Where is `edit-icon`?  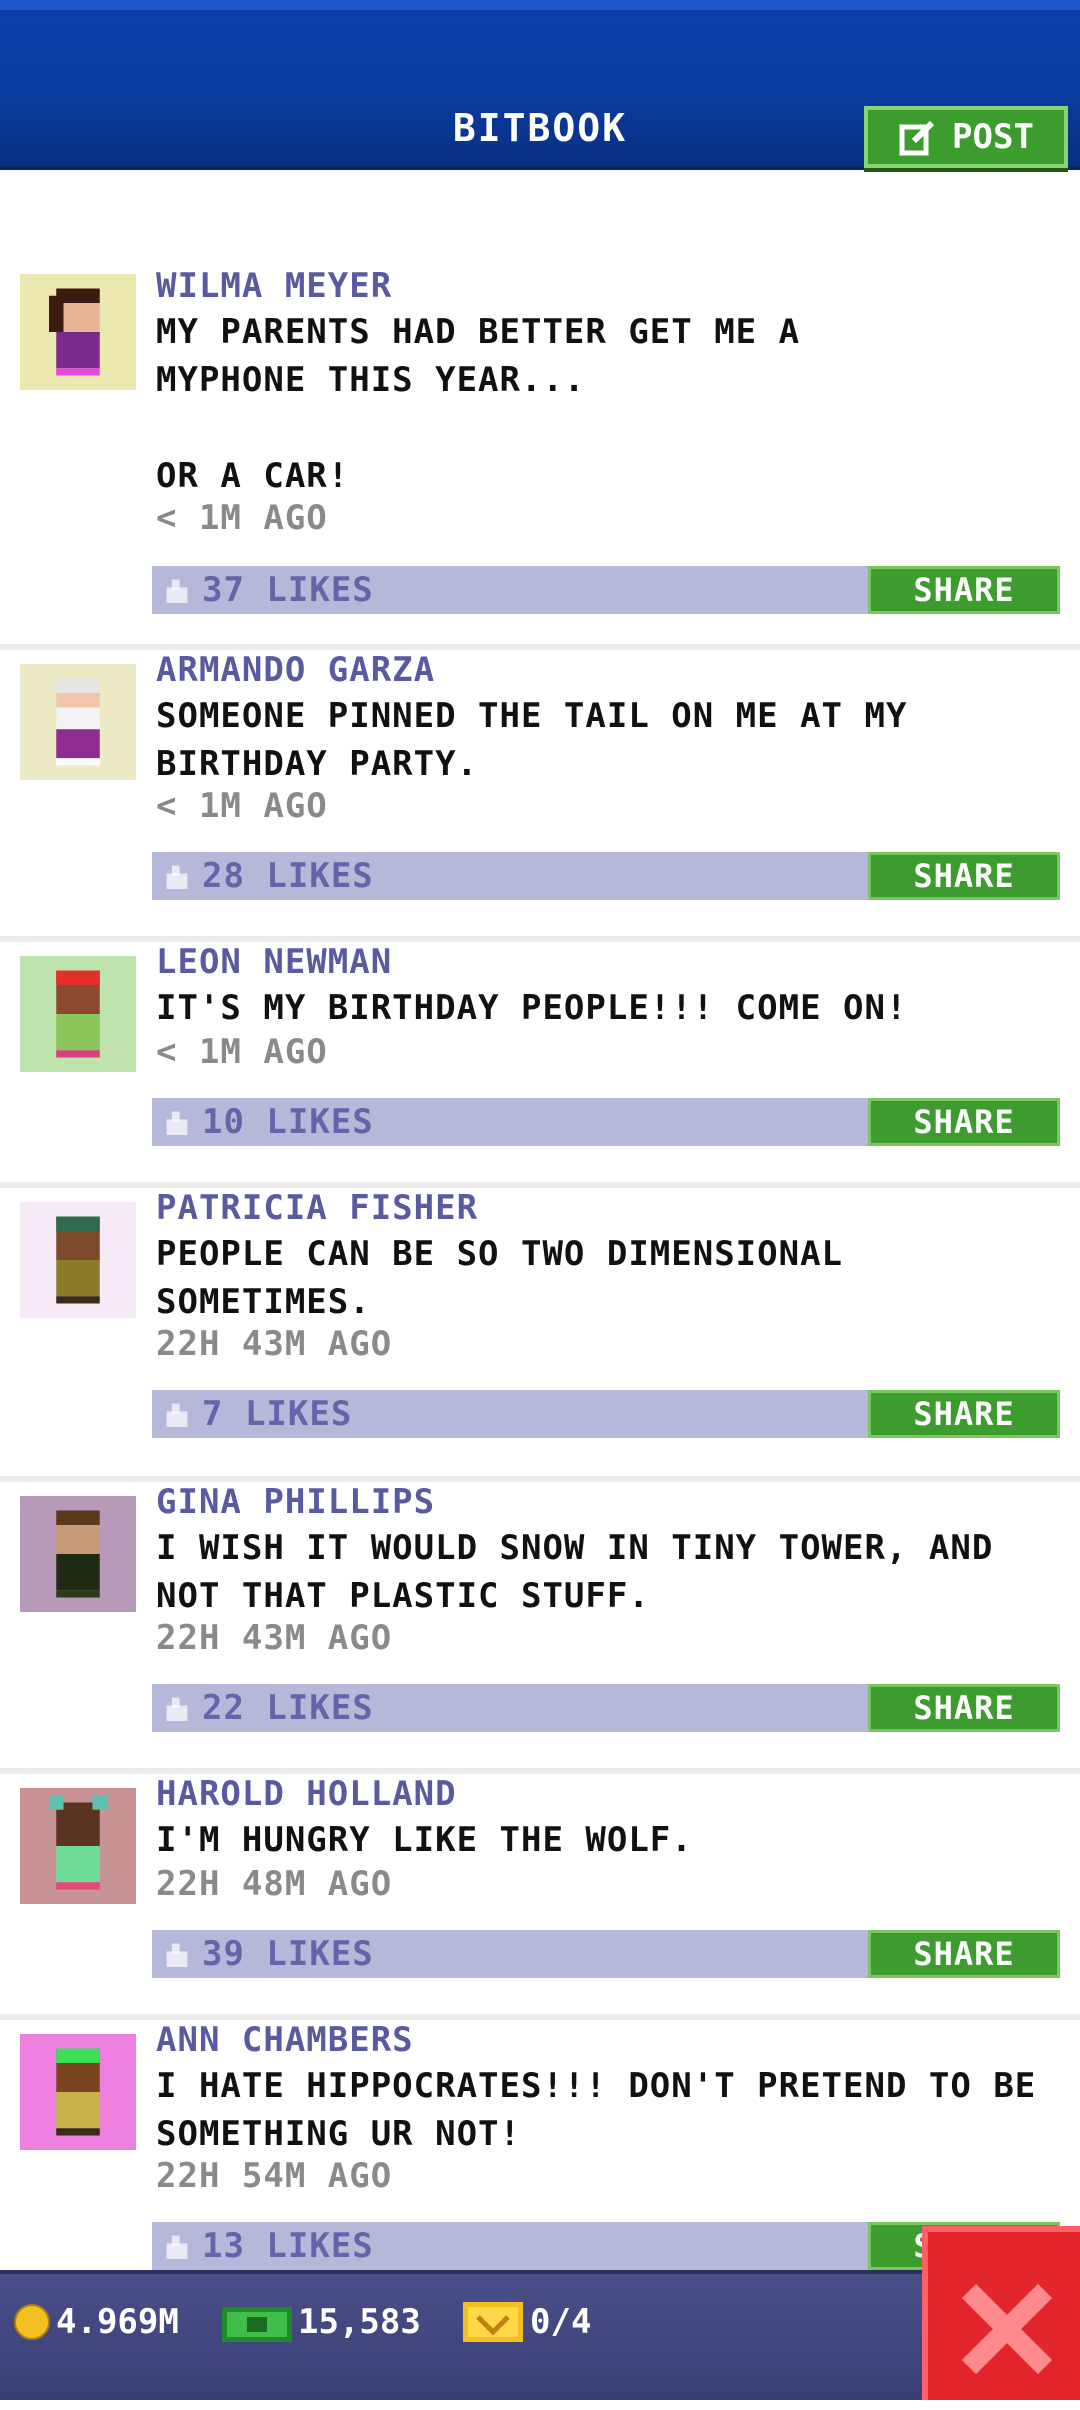
edit-icon is located at coordinates (917, 138).